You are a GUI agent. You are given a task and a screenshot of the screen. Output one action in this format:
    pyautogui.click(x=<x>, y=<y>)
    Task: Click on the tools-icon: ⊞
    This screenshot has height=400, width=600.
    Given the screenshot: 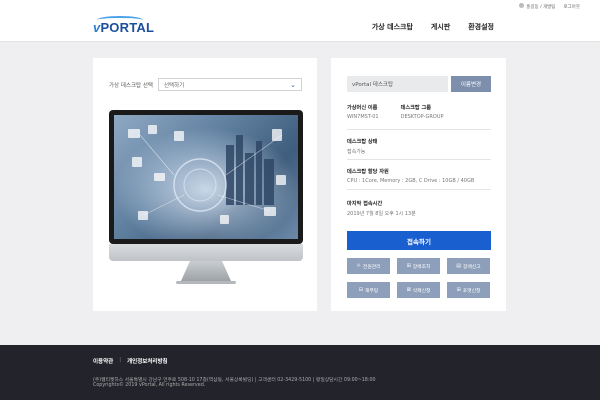 What is the action you would take?
    pyautogui.click(x=408, y=266)
    